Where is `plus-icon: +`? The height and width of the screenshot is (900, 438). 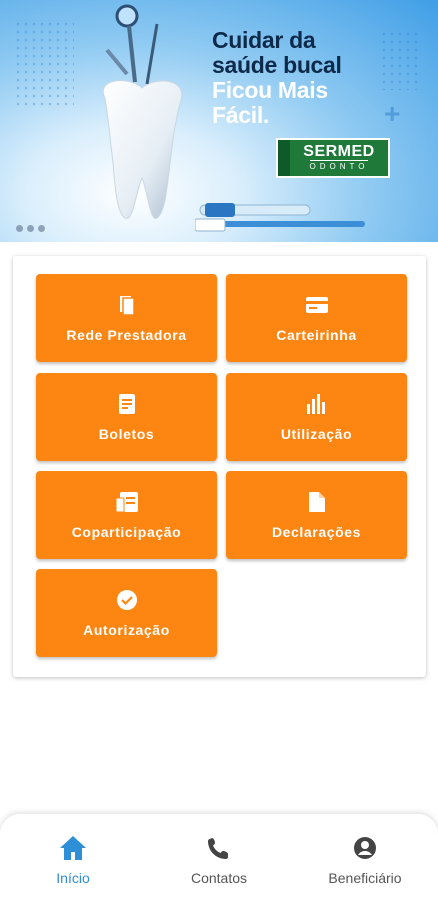
plus-icon: + is located at coordinates (392, 113).